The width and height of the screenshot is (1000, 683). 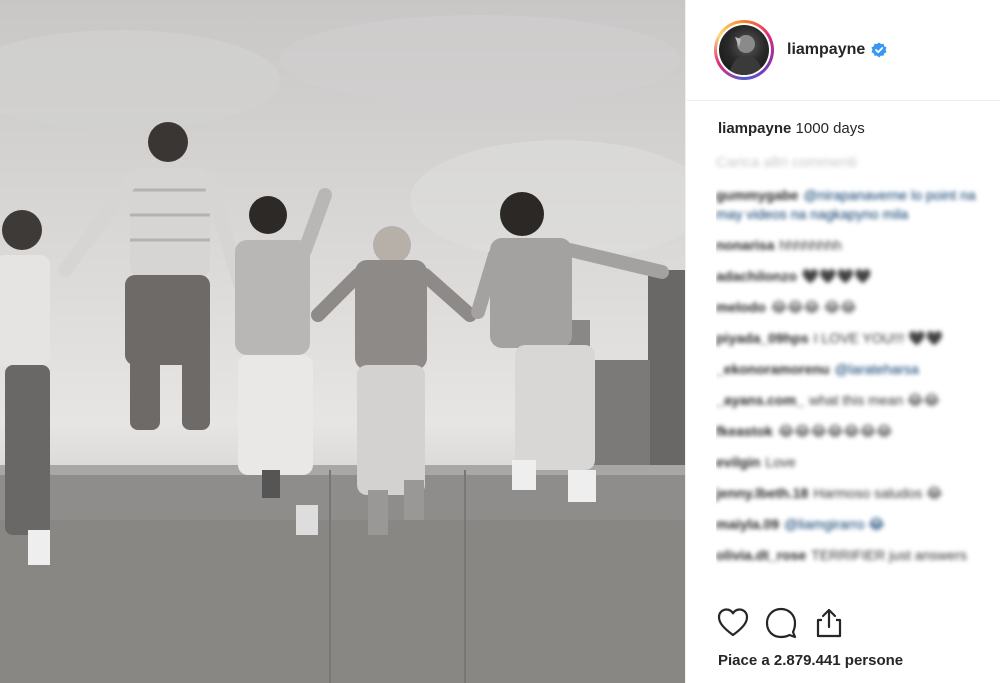 I want to click on post-username: liampayne, so click(x=826, y=50).